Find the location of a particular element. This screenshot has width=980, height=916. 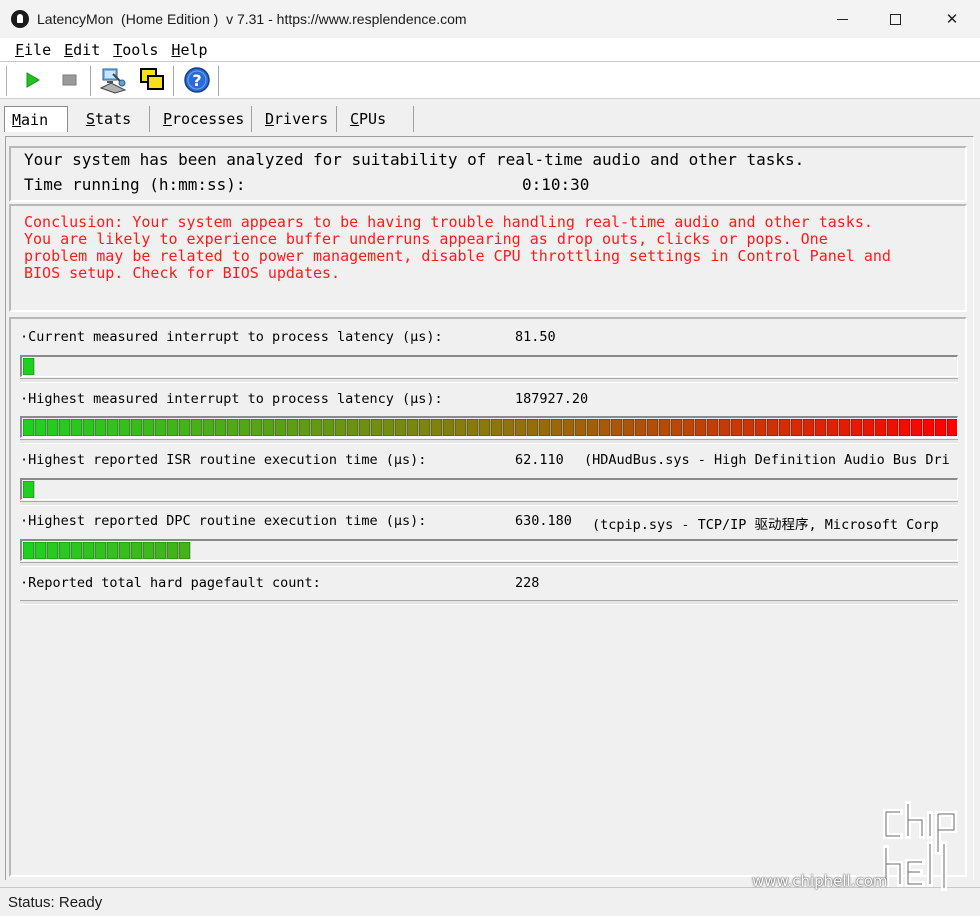

analyze-button is located at coordinates (113, 80).